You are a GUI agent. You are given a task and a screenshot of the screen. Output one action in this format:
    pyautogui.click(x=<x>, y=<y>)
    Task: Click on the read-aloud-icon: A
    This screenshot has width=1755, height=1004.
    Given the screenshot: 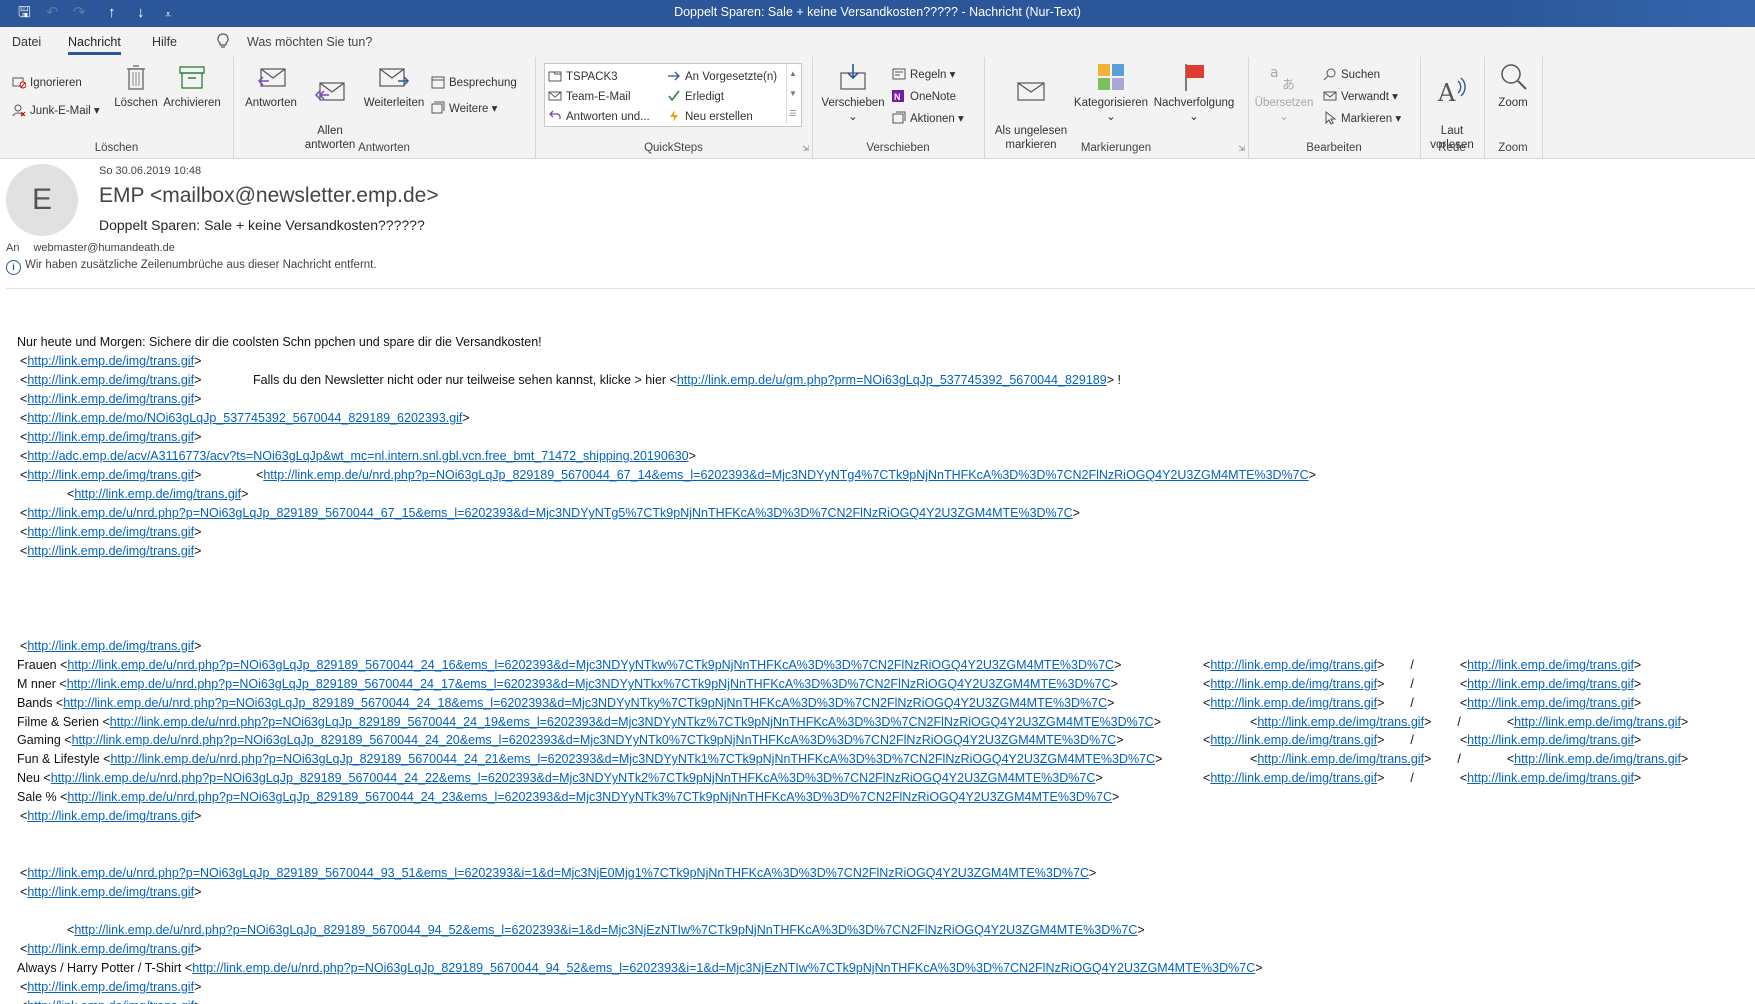 What is the action you would take?
    pyautogui.click(x=1451, y=92)
    